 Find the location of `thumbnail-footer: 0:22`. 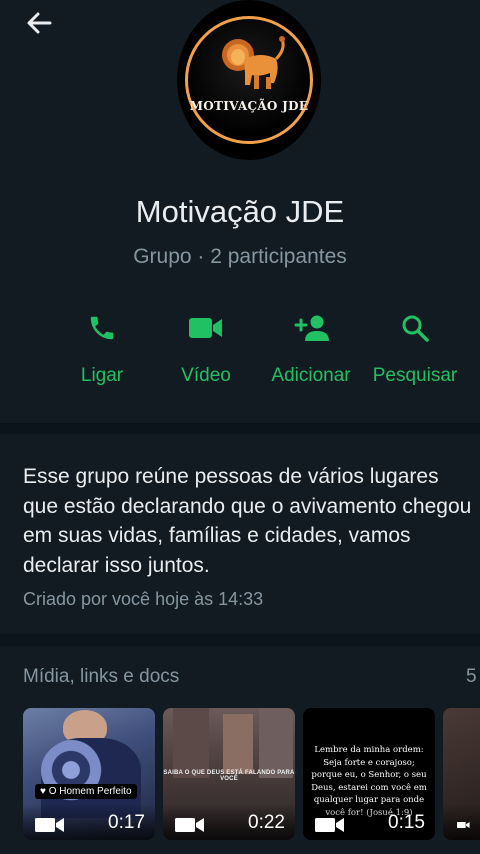

thumbnail-footer: 0:22 is located at coordinates (229, 822).